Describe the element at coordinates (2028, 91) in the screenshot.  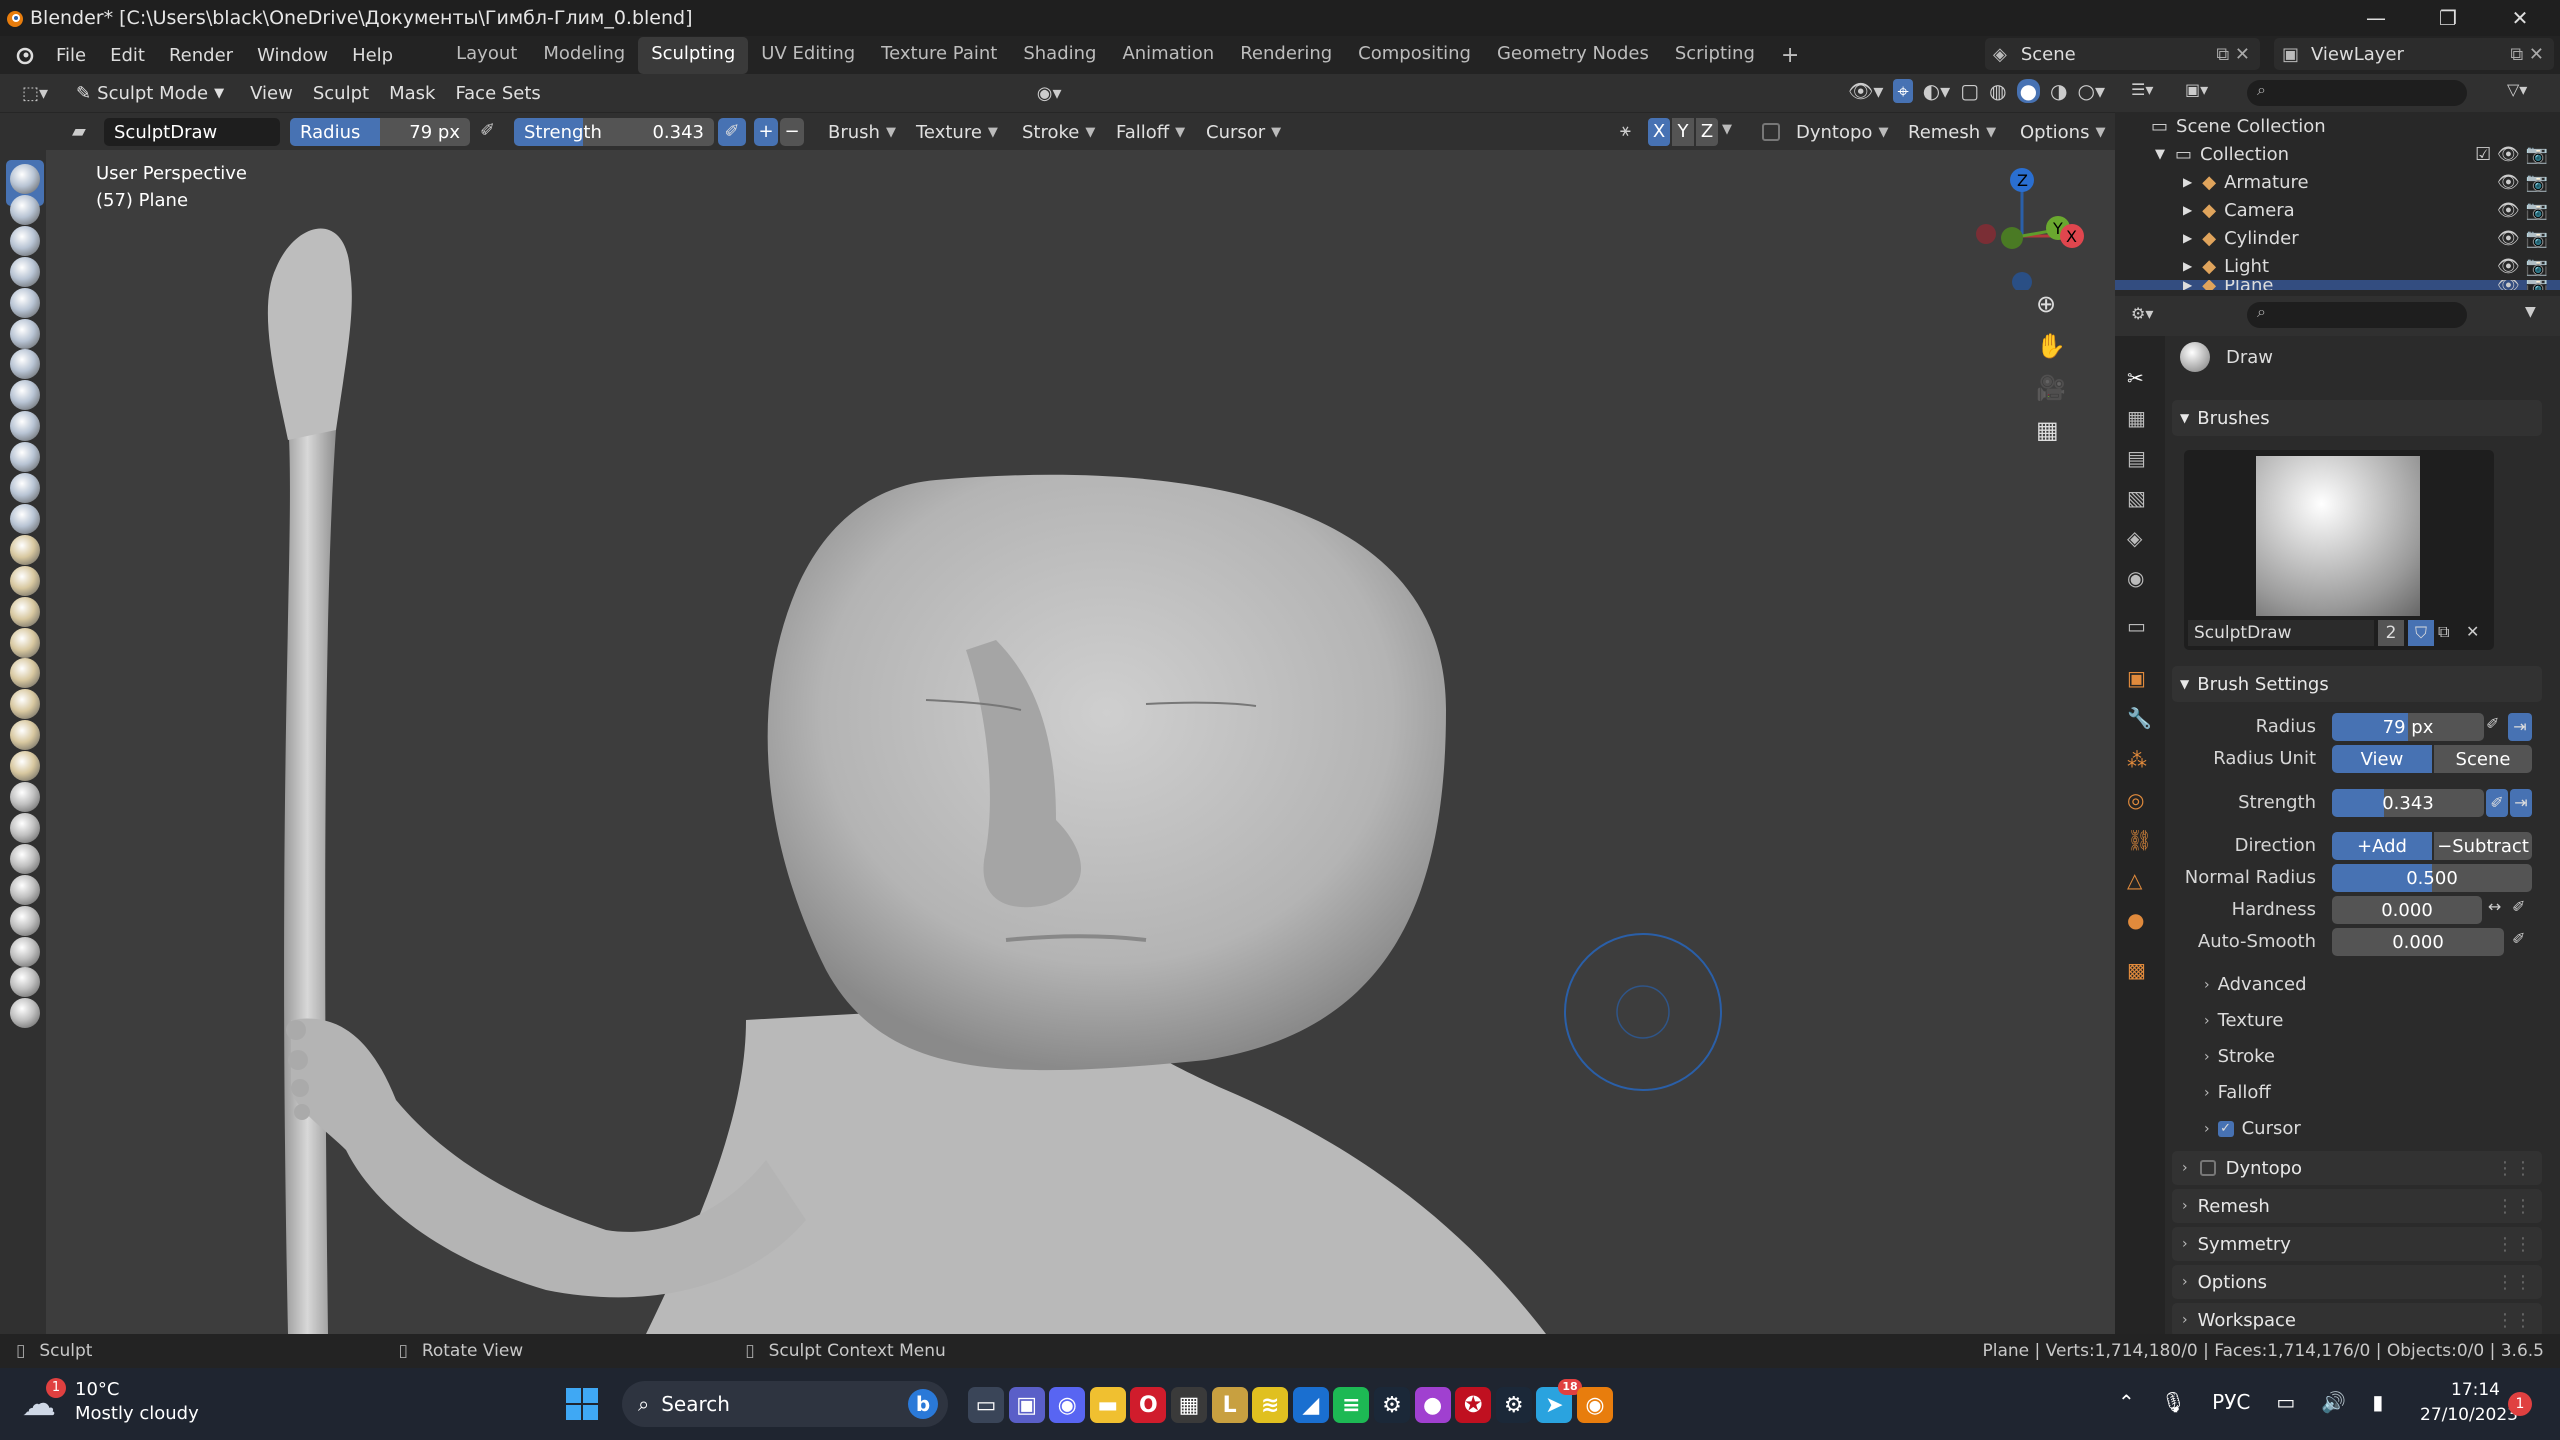
I see `solid-shading-icon: ●` at that location.